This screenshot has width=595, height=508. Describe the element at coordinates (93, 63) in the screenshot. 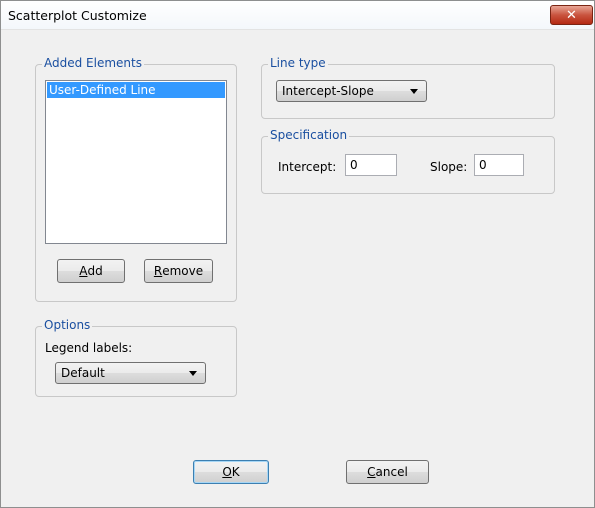

I see `added-elements-legend: Added Elements` at that location.